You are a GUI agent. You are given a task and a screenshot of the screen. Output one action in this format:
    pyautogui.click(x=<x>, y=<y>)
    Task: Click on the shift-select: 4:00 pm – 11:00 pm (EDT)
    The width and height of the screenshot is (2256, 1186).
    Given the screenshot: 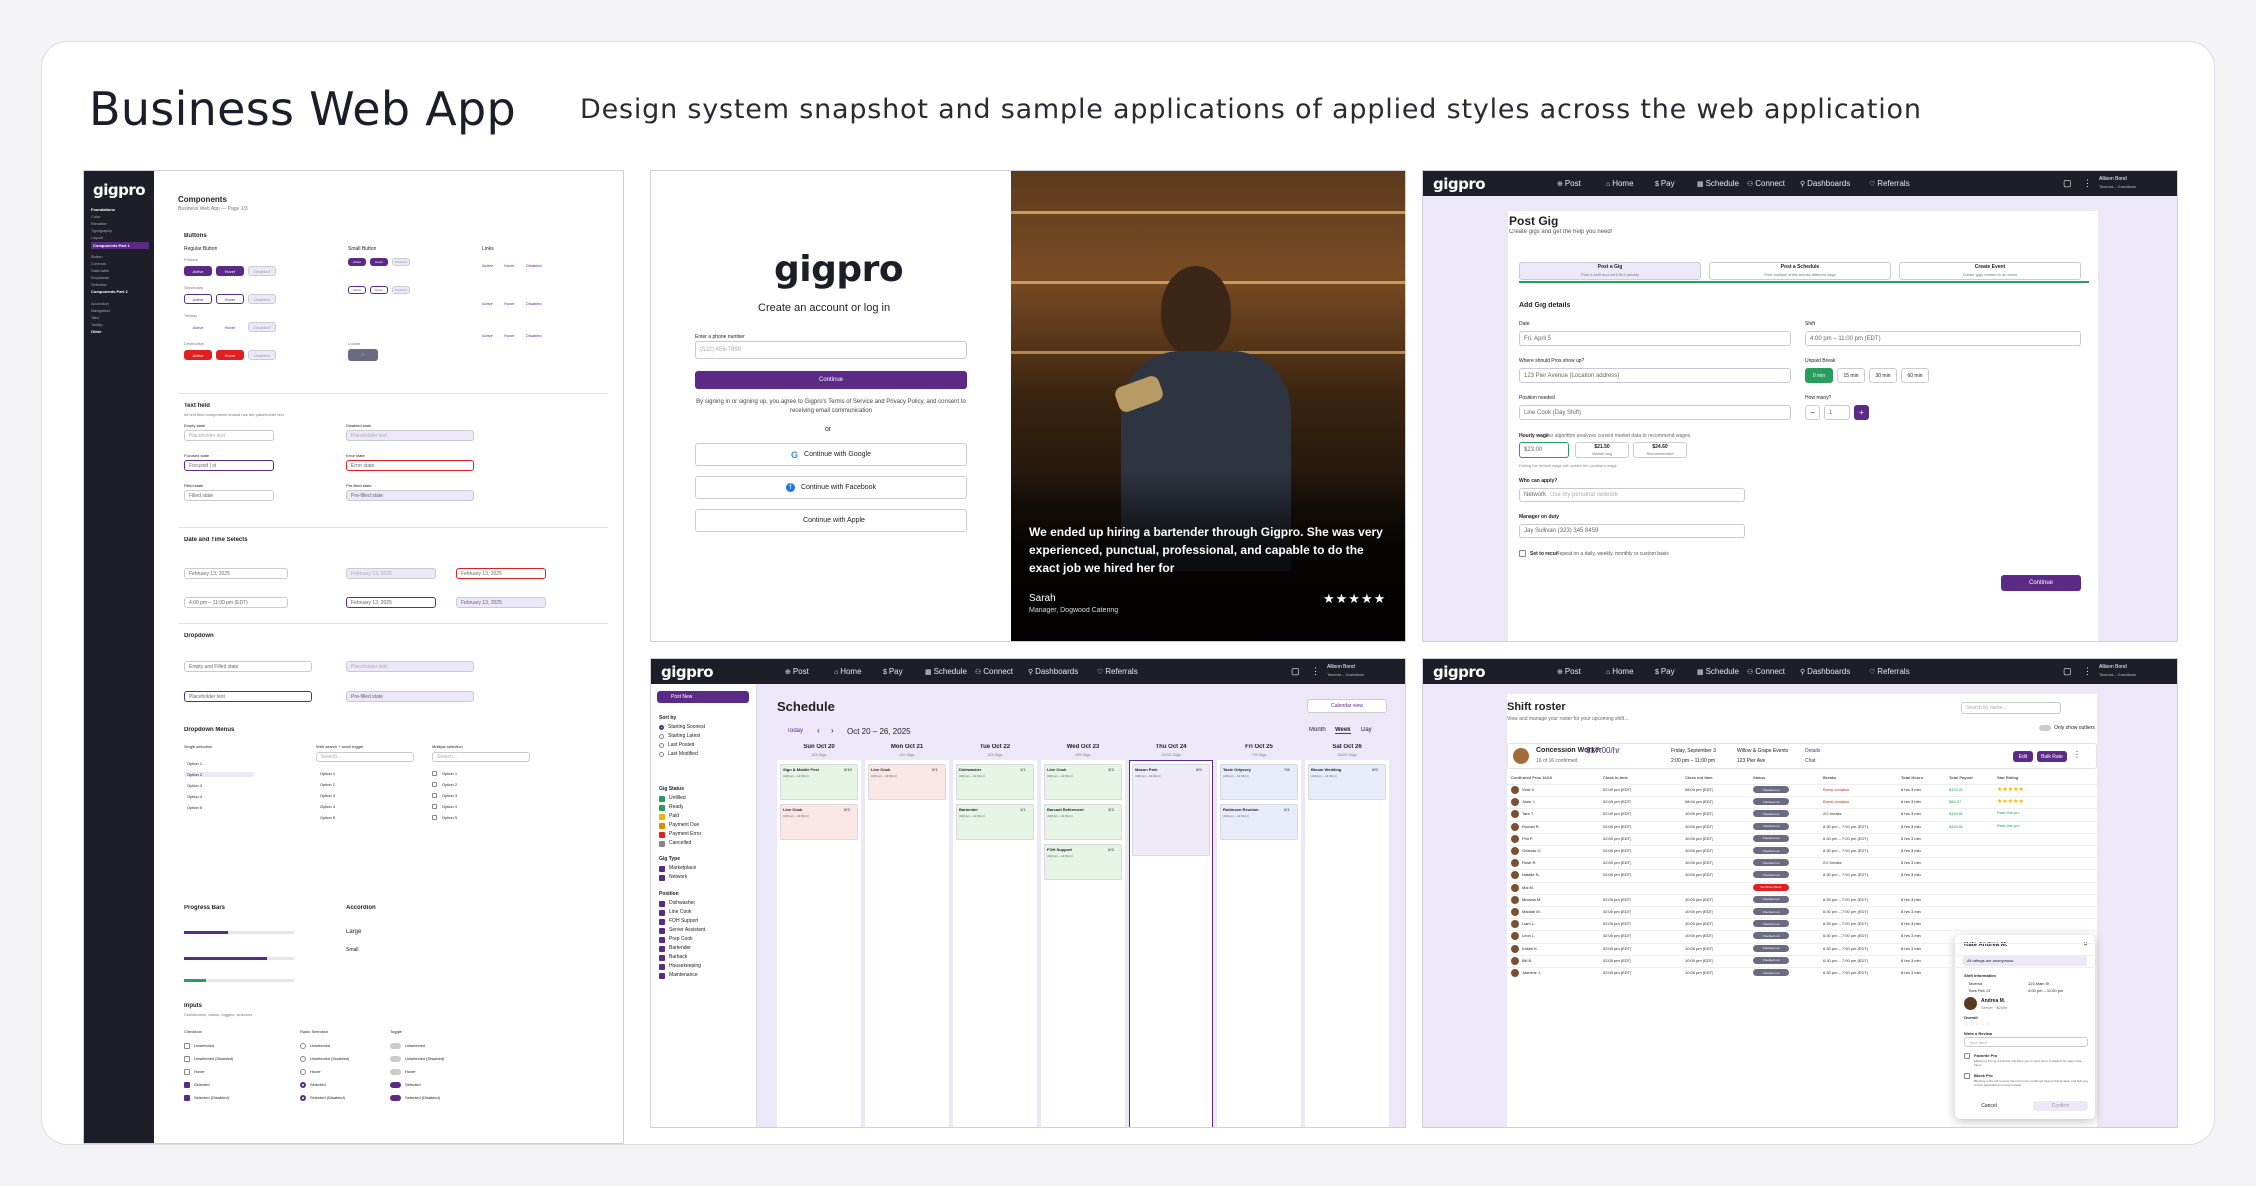 What is the action you would take?
    pyautogui.click(x=236, y=602)
    